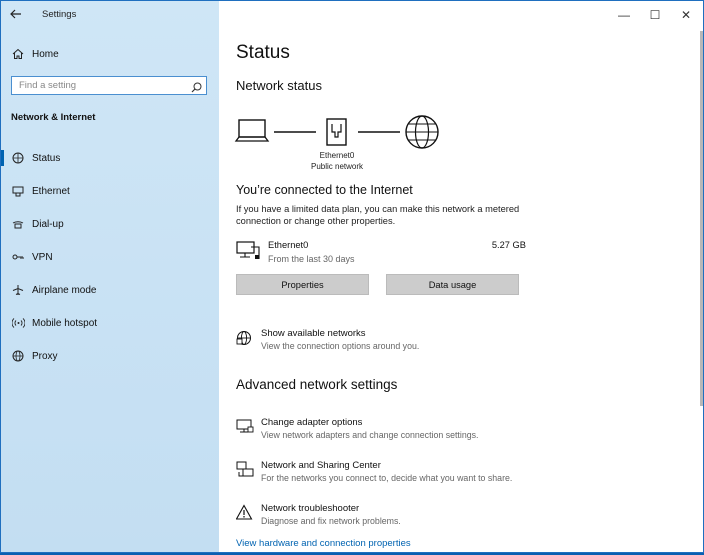 The image size is (704, 555). Describe the element at coordinates (59, 14) in the screenshot. I see `app-title: Settings` at that location.